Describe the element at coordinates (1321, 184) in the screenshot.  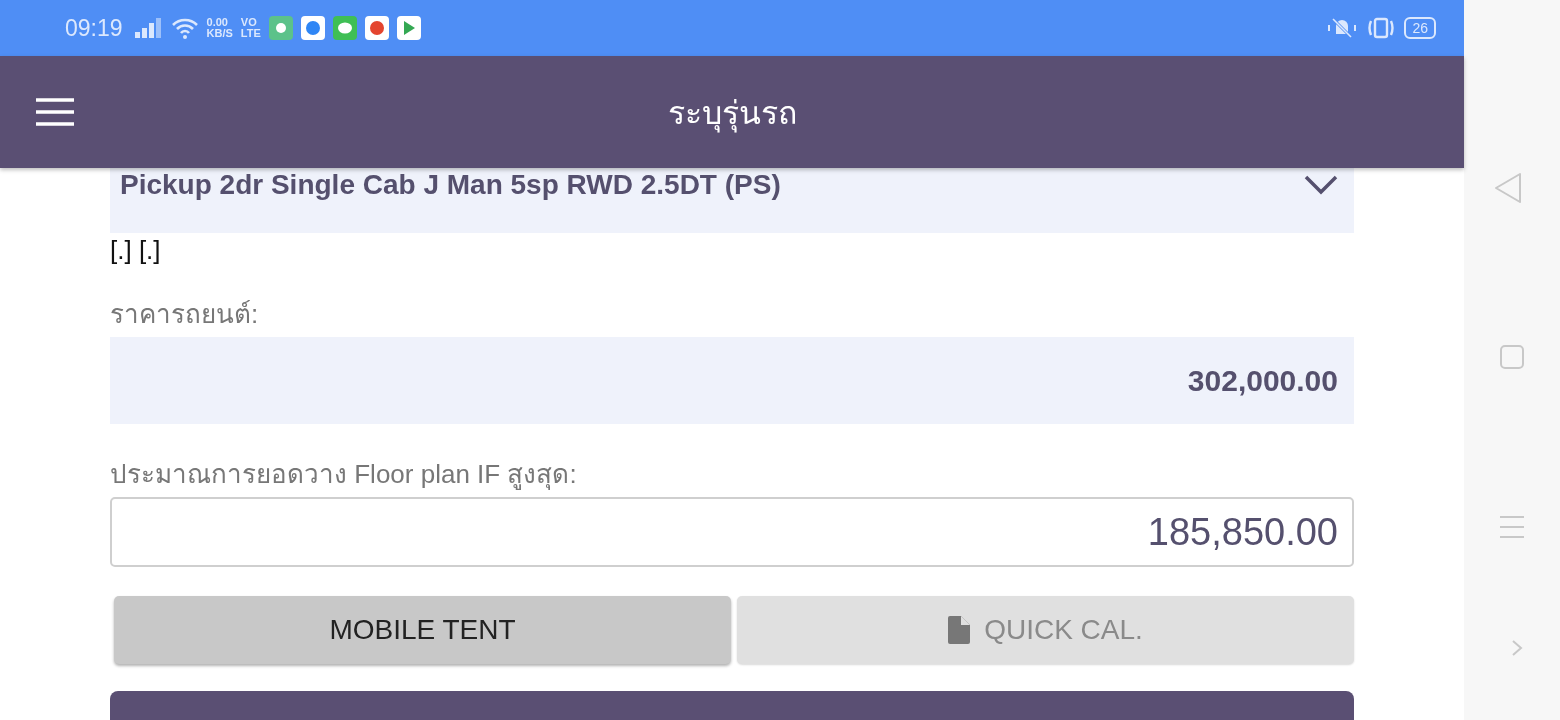
I see `chevron-down-icon` at that location.